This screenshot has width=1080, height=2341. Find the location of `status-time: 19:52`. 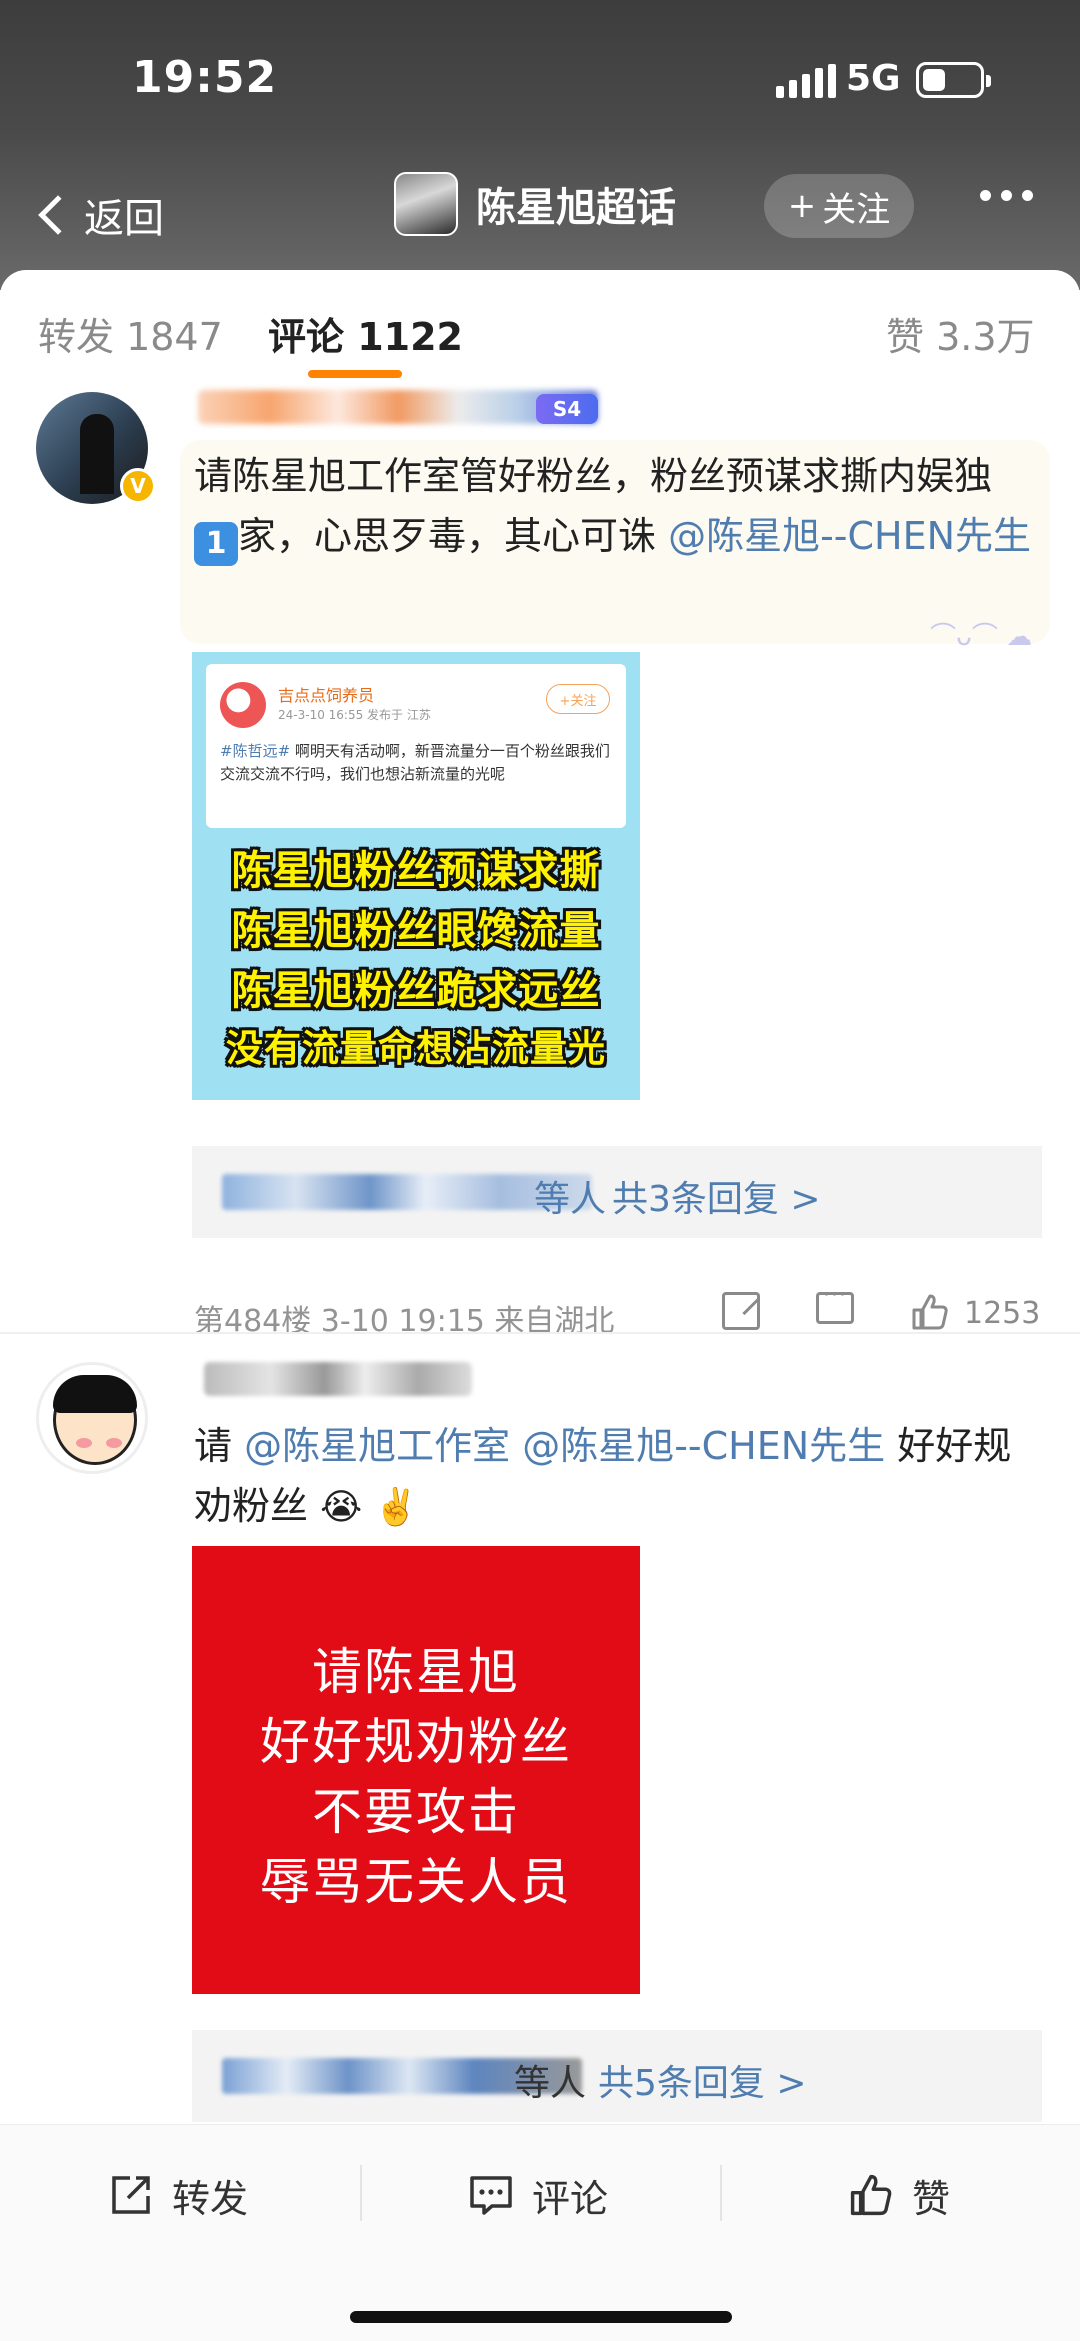

status-time: 19:52 is located at coordinates (205, 77).